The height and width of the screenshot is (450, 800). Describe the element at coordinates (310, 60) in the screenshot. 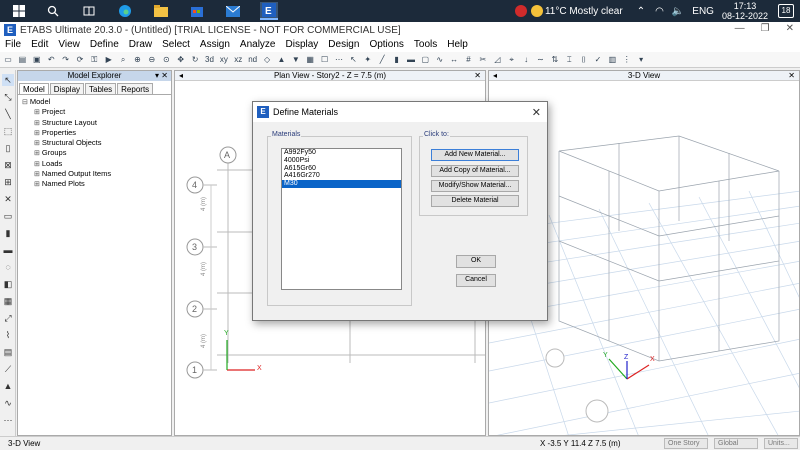

I see `object-shrink-icon: ▦` at that location.